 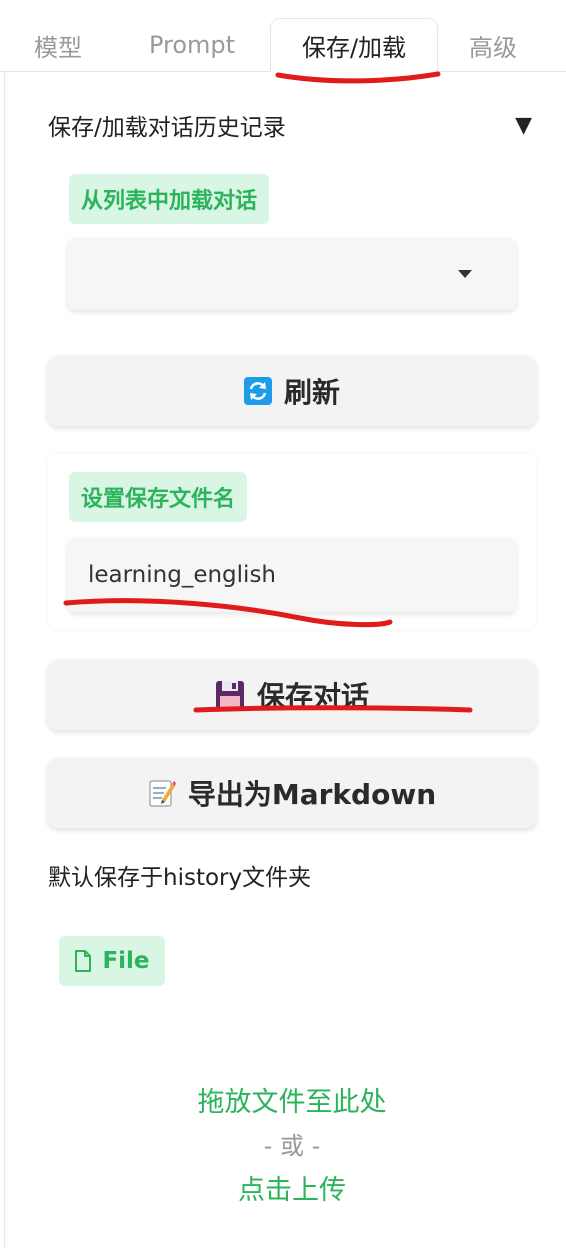 I want to click on tab-prompt: Prompt, so click(x=192, y=45).